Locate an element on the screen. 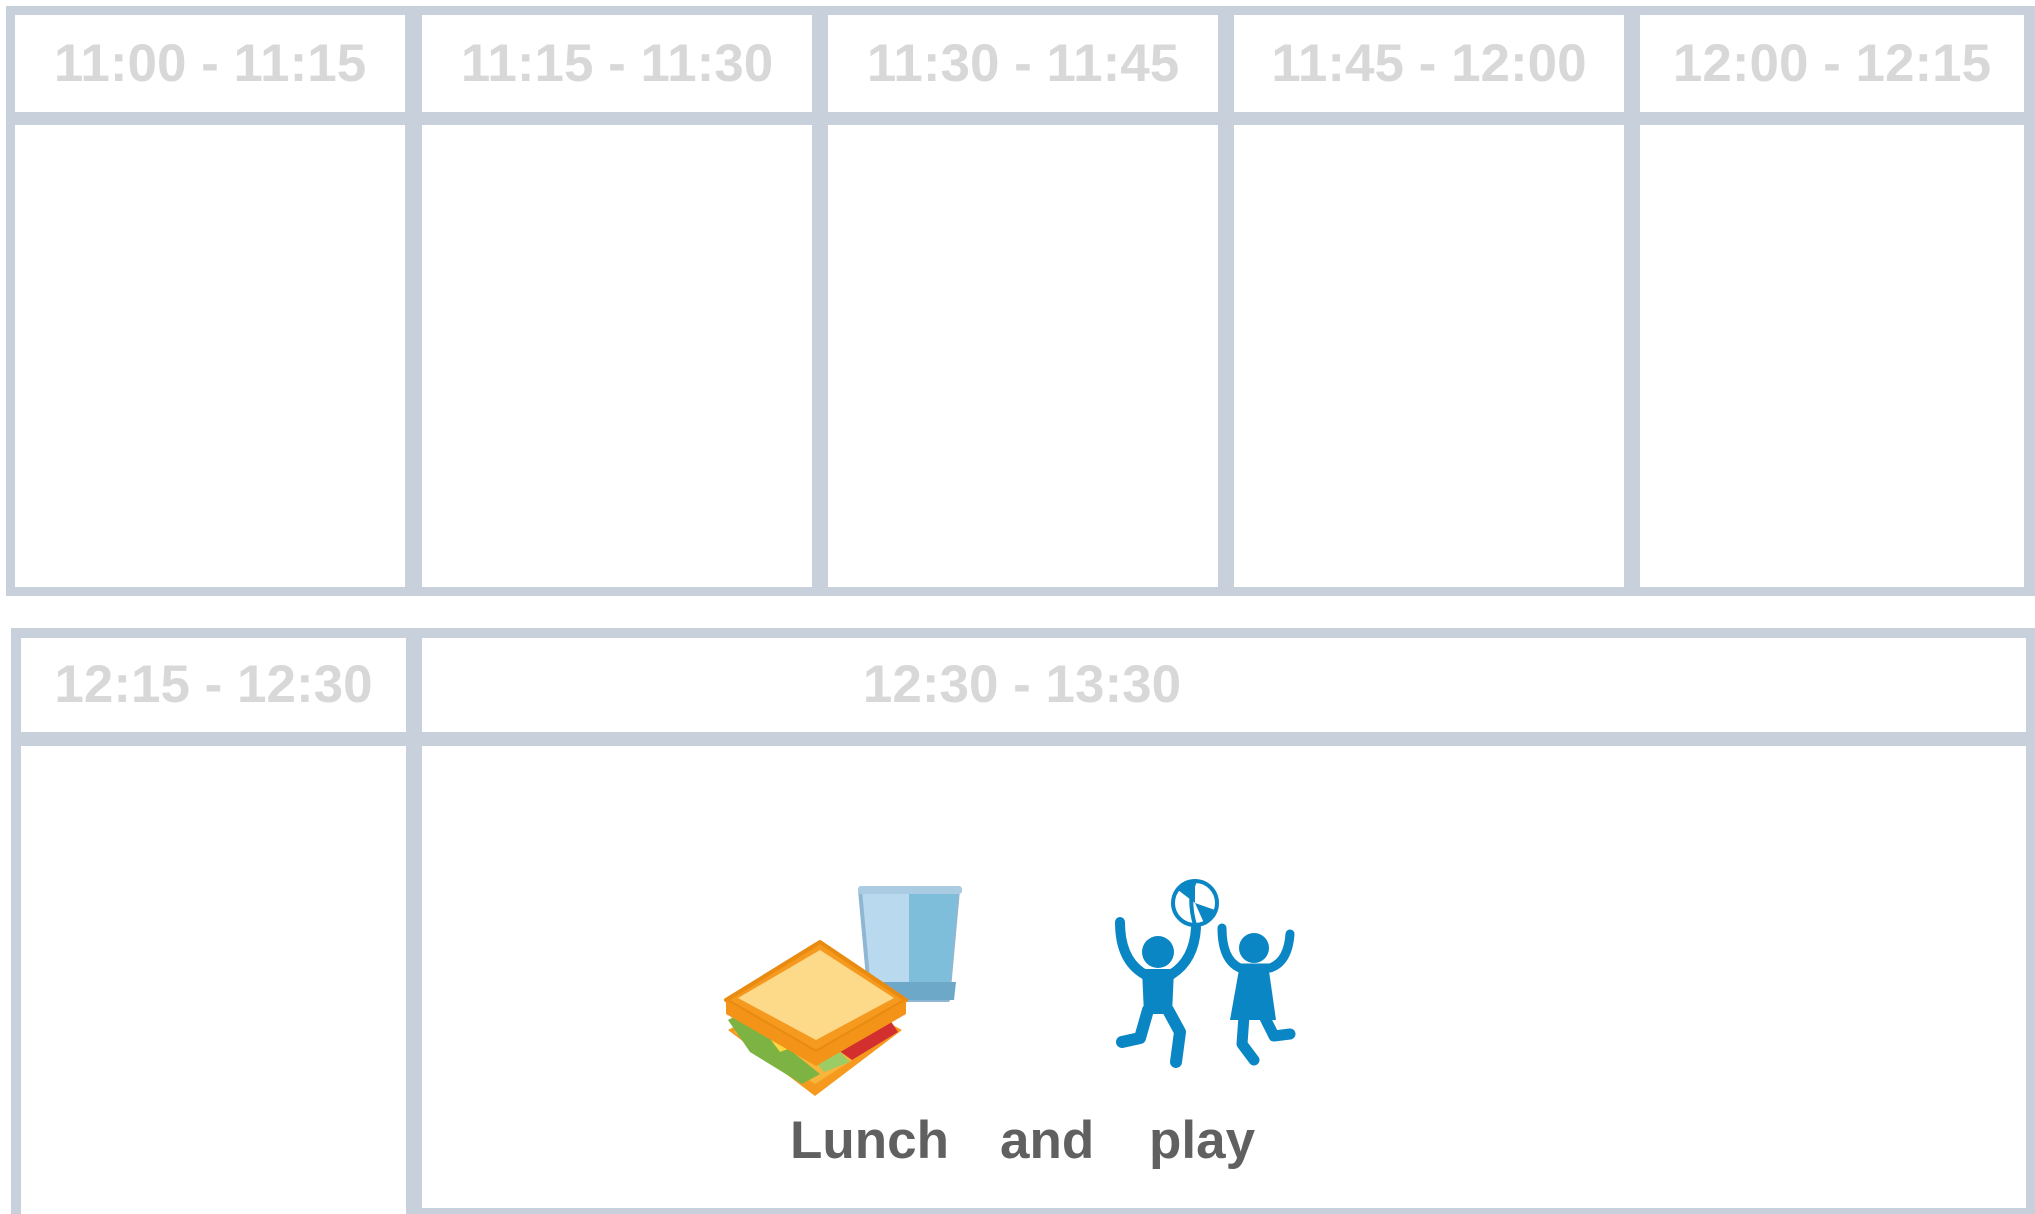 The height and width of the screenshot is (1214, 2035). time-slot-label: 12:00 - 12:15 is located at coordinates (1832, 63).